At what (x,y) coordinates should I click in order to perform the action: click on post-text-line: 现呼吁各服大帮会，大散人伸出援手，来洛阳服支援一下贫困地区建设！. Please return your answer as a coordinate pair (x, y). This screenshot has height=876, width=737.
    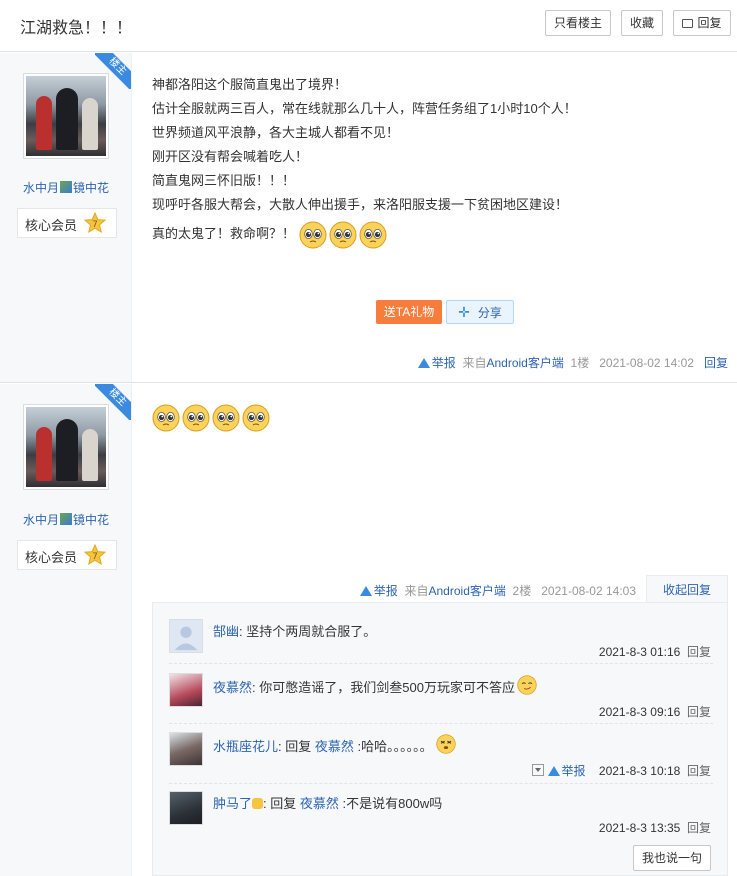
    Looking at the image, I should click on (360, 204).